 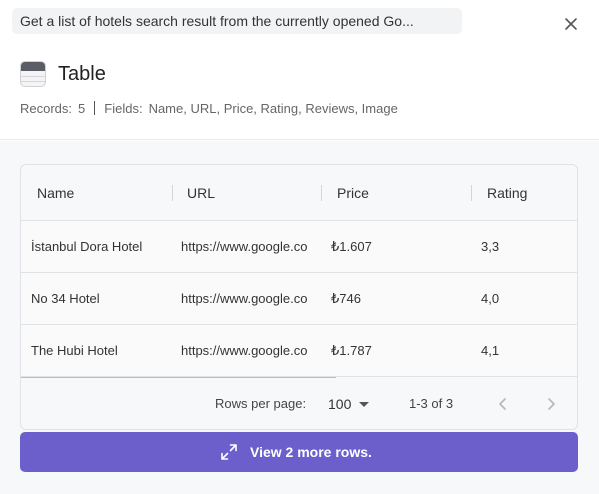 I want to click on view-more-rows-button: View 2 more rows., so click(x=299, y=452).